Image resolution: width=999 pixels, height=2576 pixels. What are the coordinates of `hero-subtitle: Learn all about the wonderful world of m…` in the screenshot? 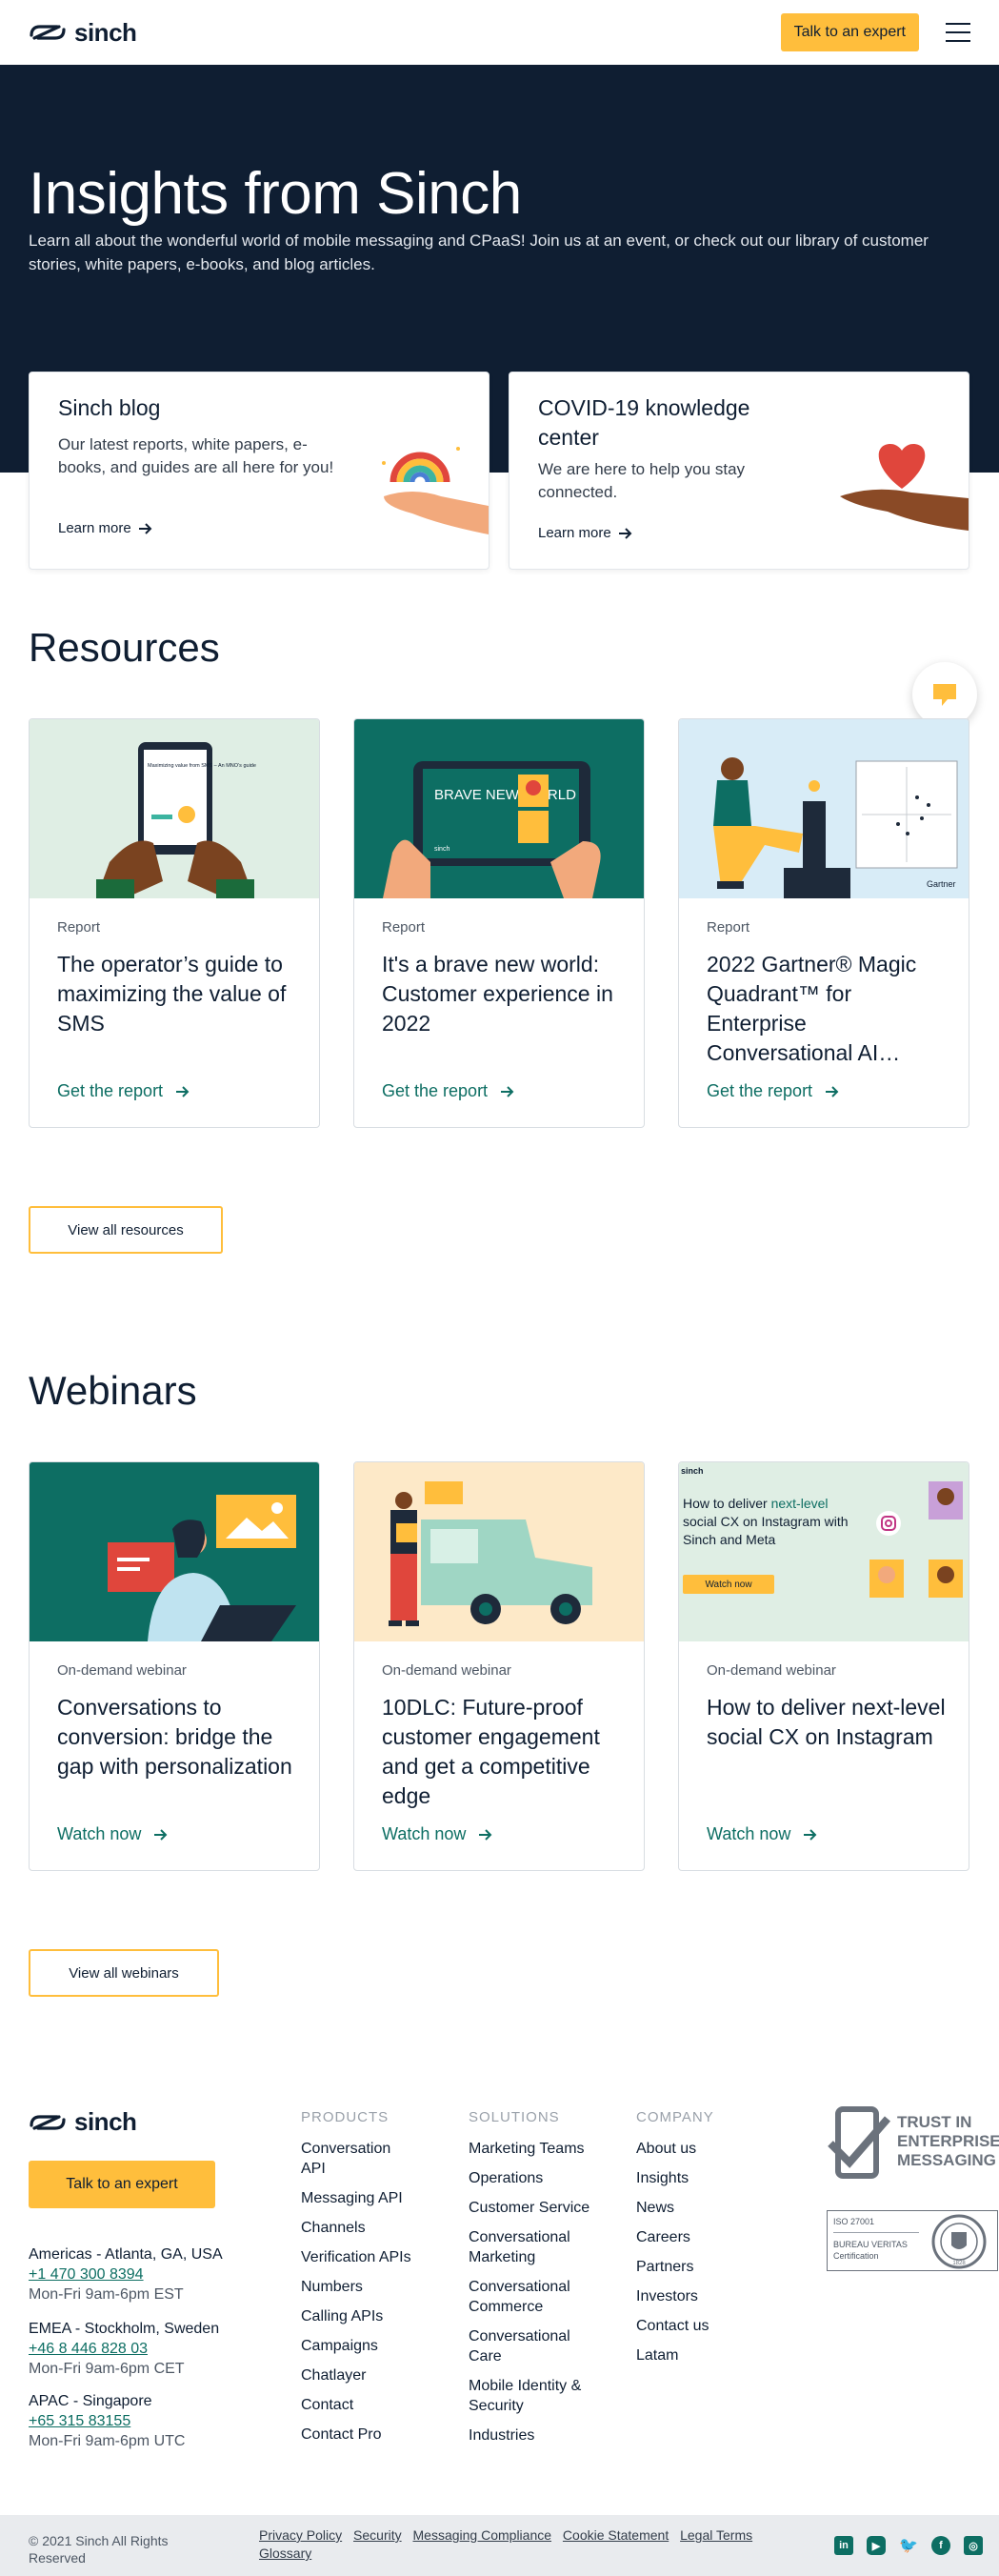 It's located at (479, 252).